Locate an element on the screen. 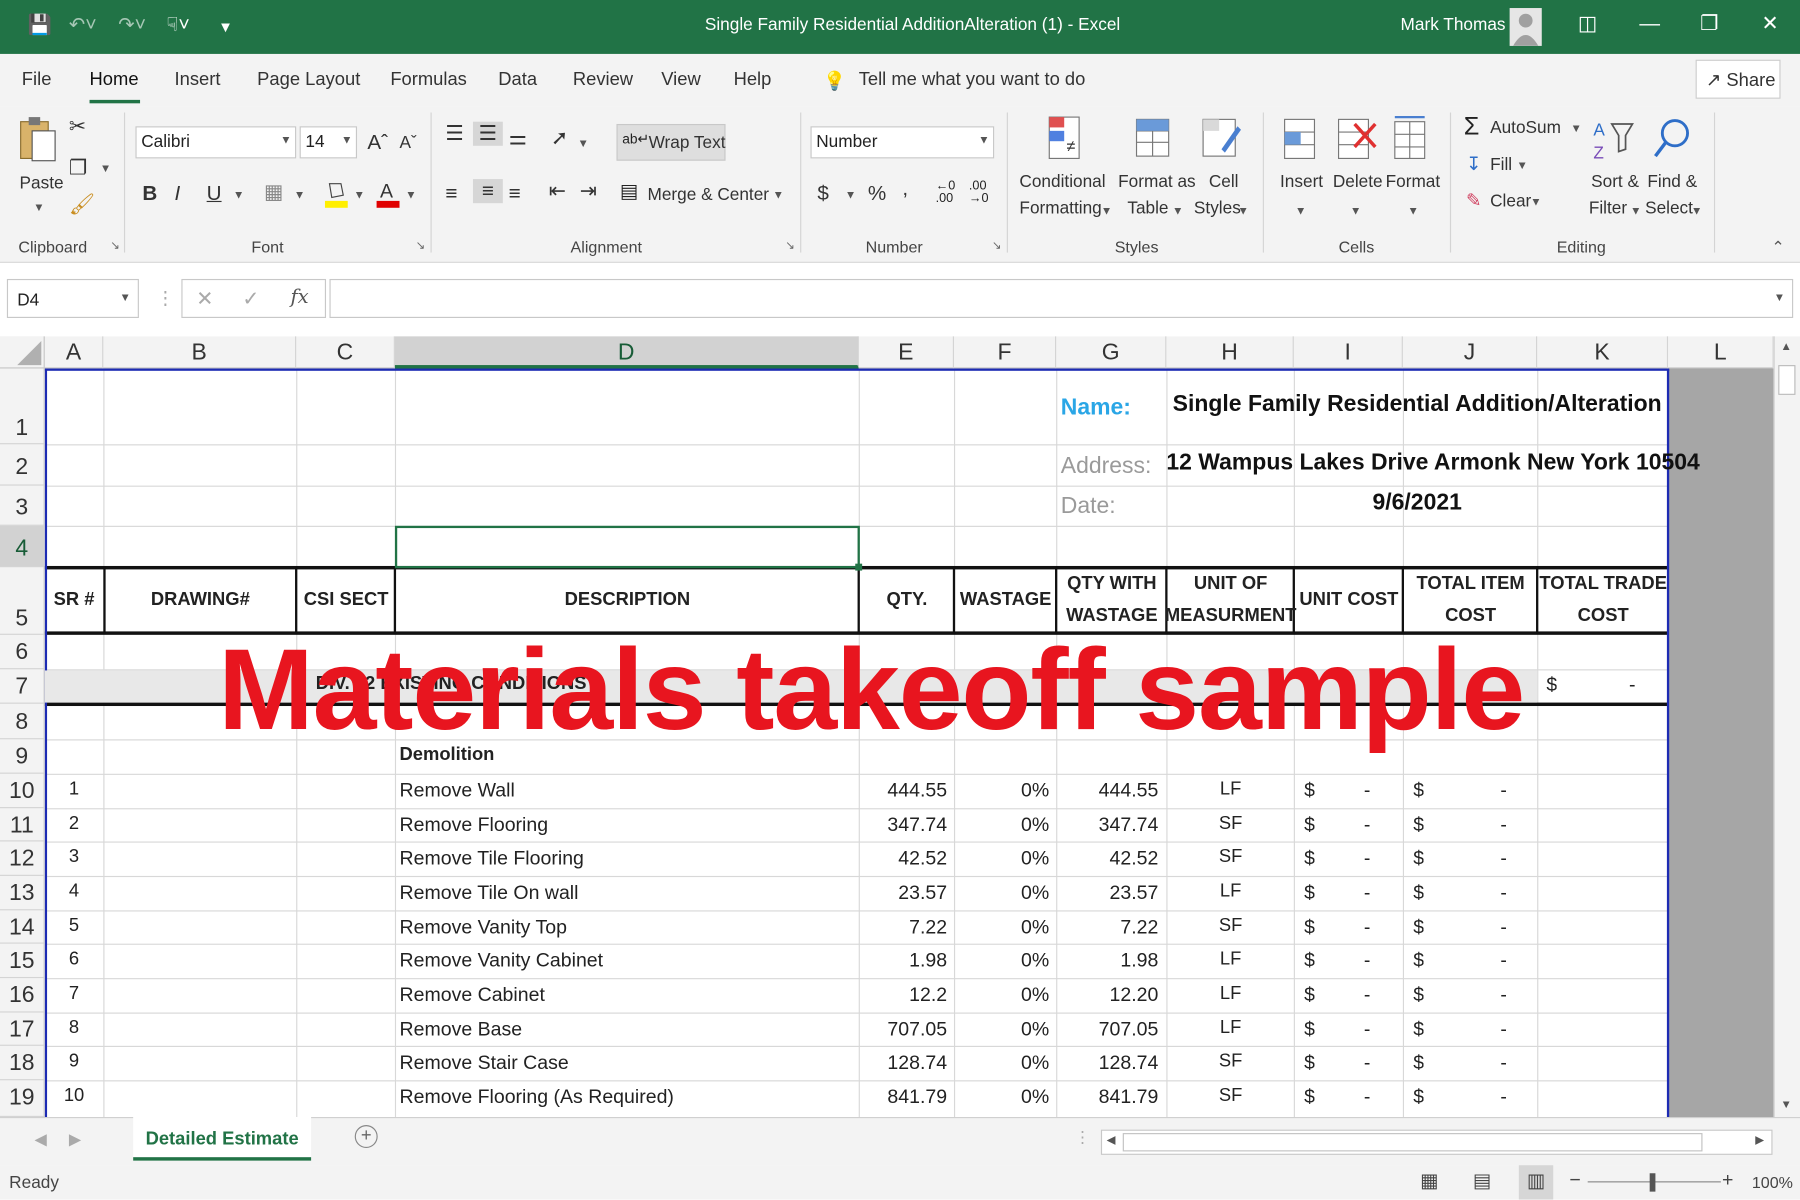 The width and height of the screenshot is (1800, 1200). cancel-icon: ✕ is located at coordinates (204, 299).